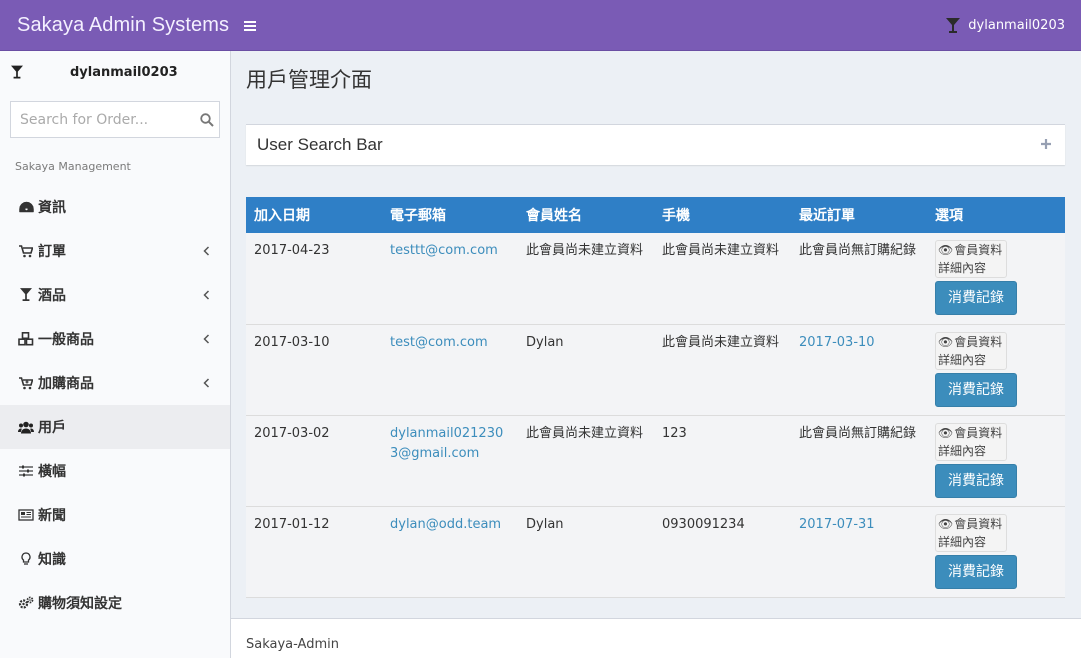 This screenshot has height=658, width=1081. Describe the element at coordinates (124, 72) in the screenshot. I see `sidebar-username: dylanmail0203` at that location.